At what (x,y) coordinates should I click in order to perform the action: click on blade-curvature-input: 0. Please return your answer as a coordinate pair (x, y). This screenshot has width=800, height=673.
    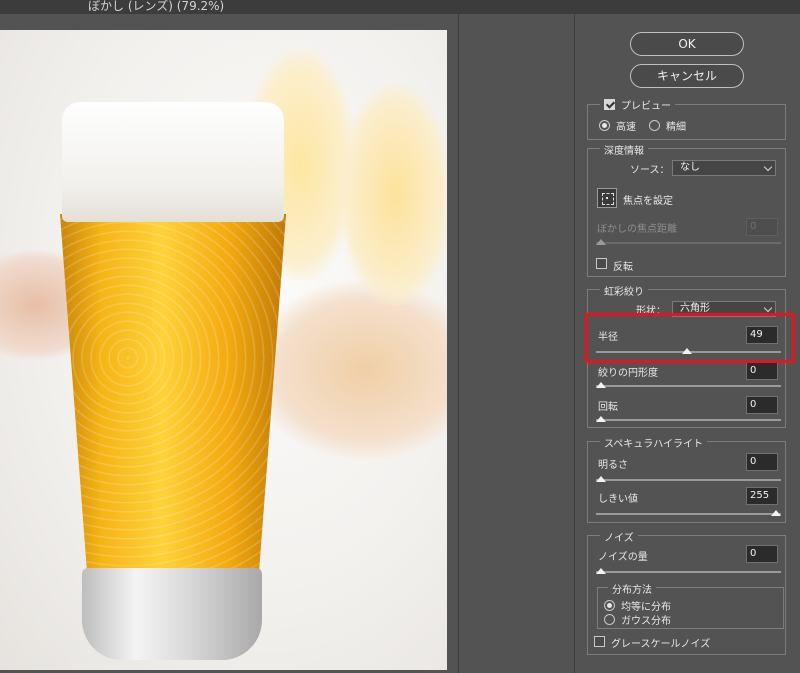
    Looking at the image, I should click on (762, 371).